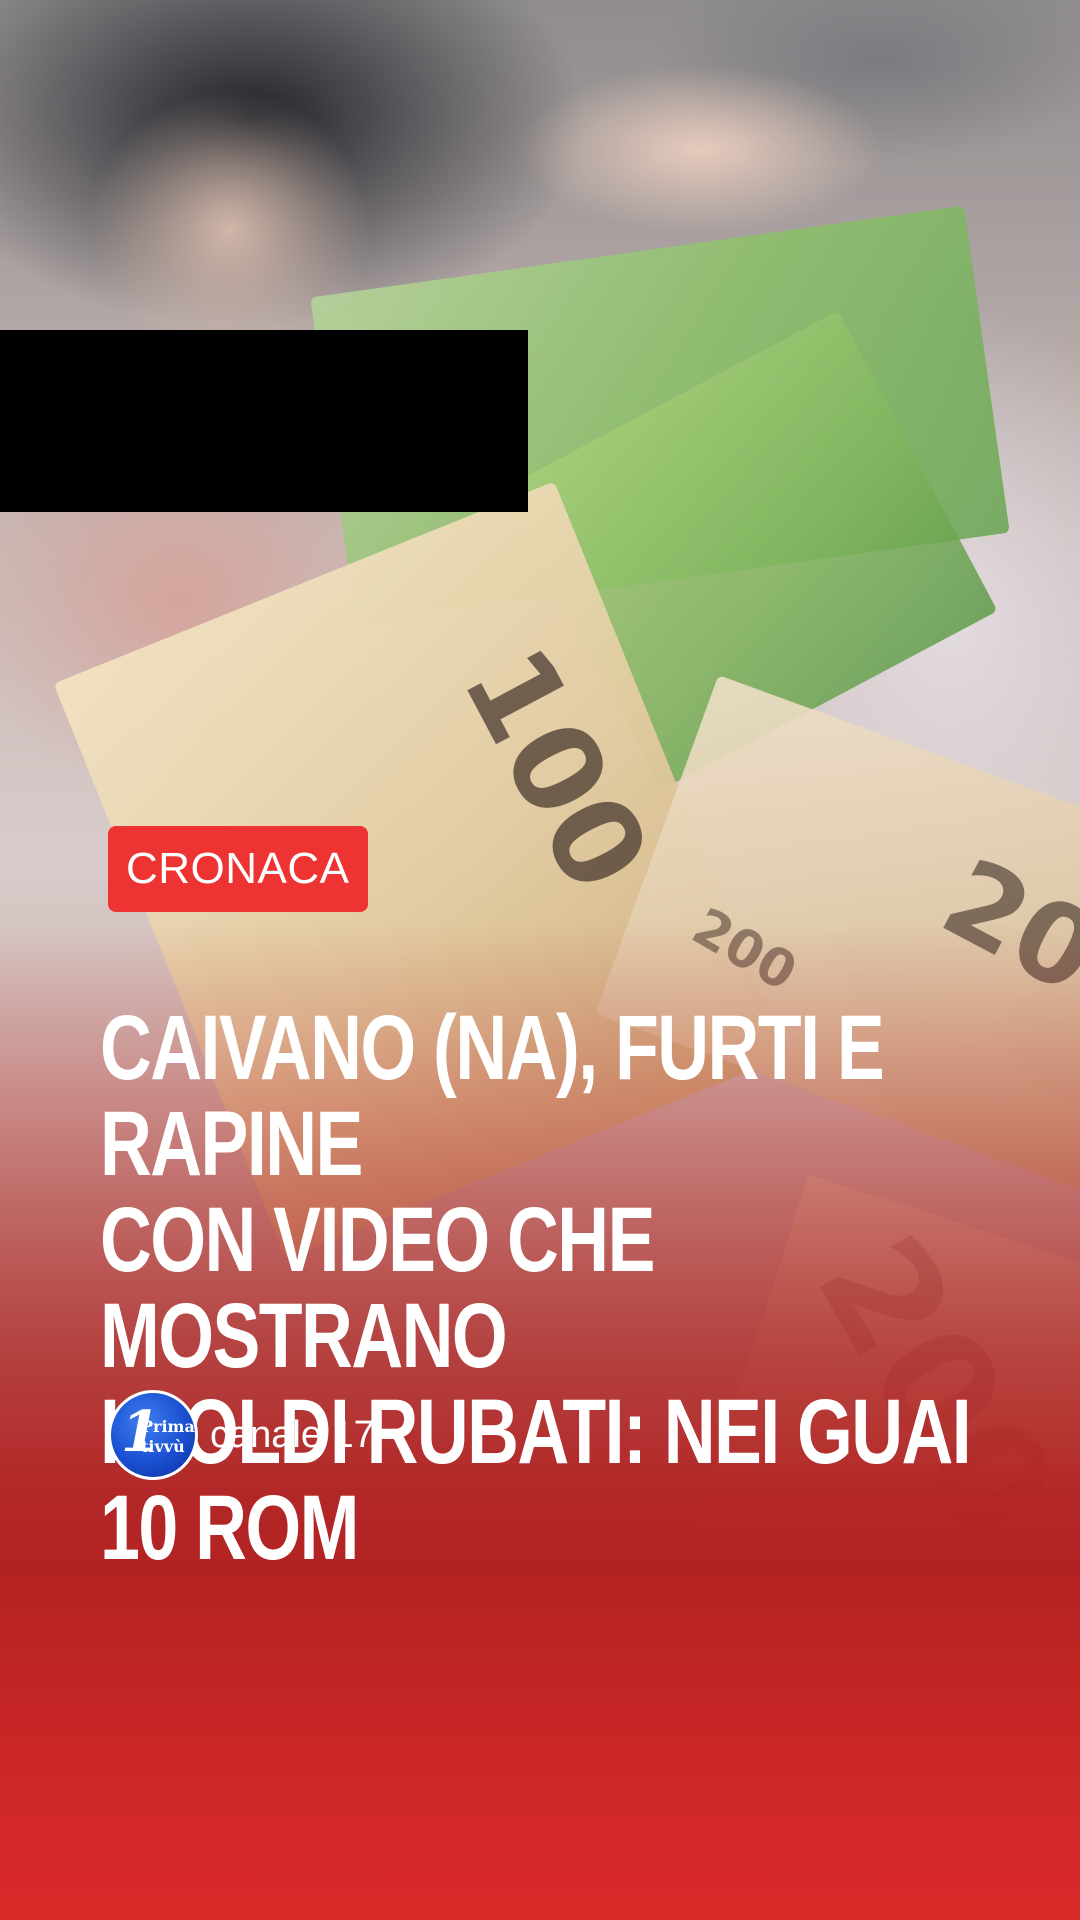  I want to click on source-attribution: 1 Prima tivvù canale 17, so click(241, 1435).